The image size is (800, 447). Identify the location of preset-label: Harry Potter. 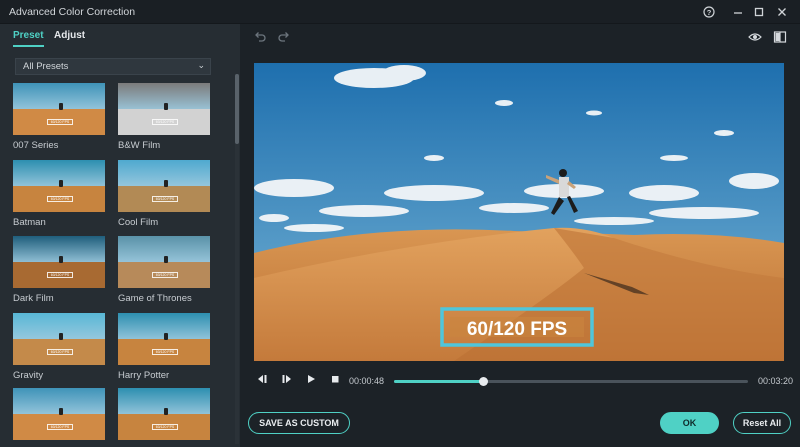
(144, 375).